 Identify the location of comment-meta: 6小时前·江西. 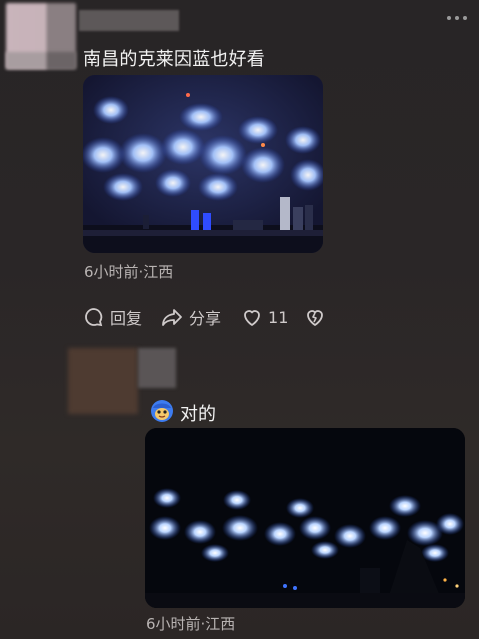
(129, 272).